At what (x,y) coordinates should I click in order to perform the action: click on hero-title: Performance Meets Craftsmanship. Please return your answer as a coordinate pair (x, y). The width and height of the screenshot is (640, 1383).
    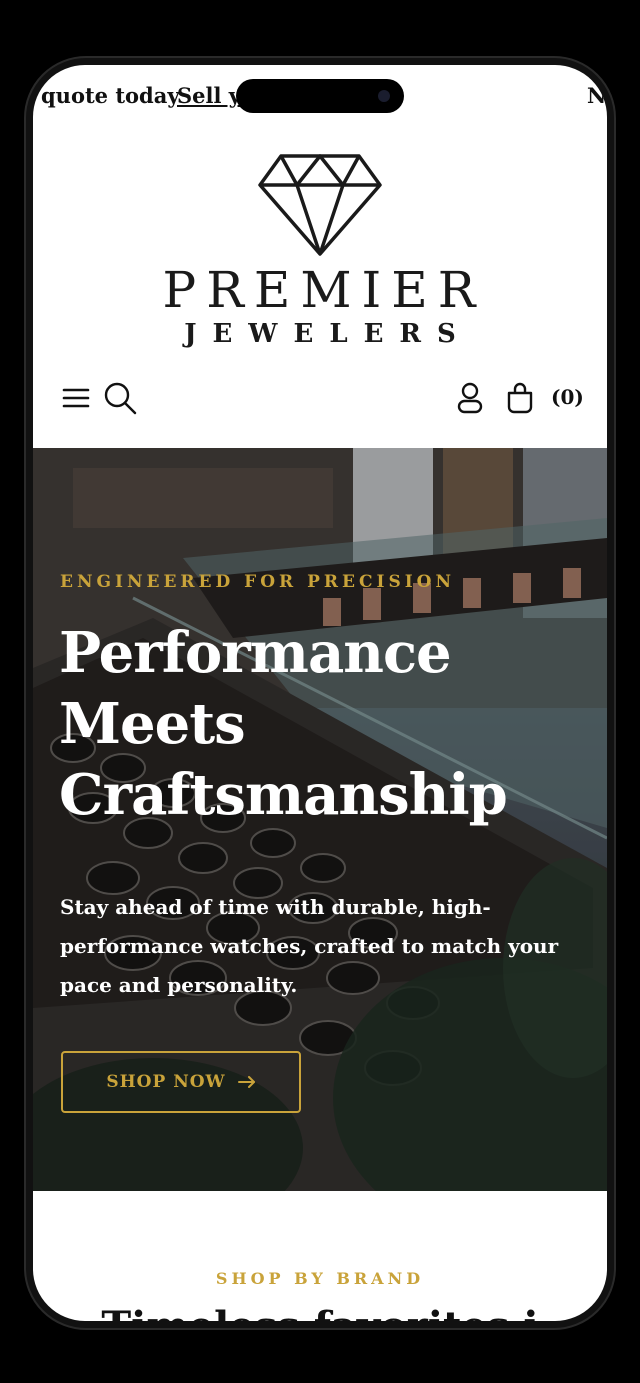
    Looking at the image, I should click on (283, 724).